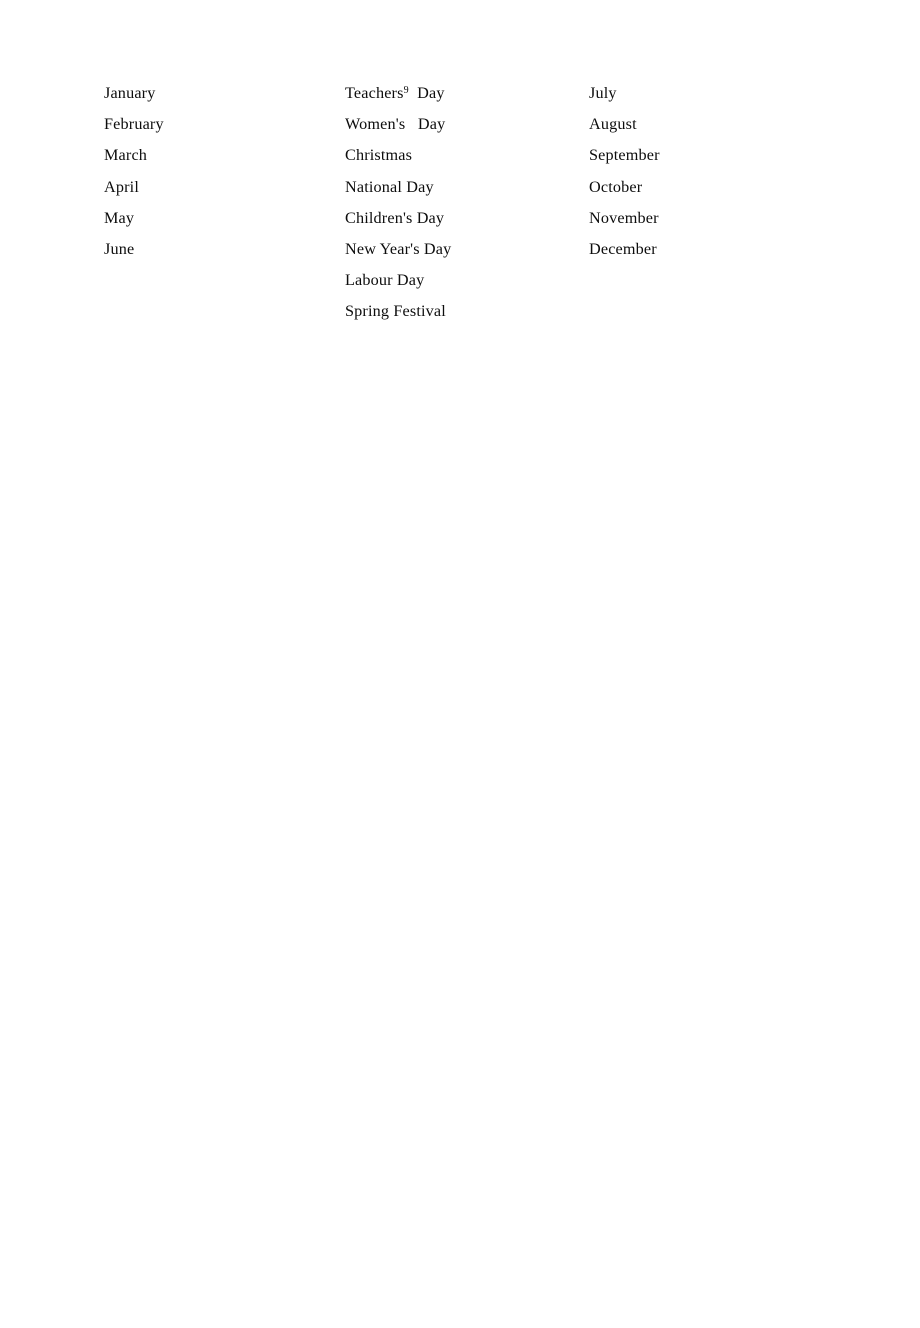 The height and width of the screenshot is (1328, 920). Describe the element at coordinates (134, 124) in the screenshot. I see `list-item: February` at that location.